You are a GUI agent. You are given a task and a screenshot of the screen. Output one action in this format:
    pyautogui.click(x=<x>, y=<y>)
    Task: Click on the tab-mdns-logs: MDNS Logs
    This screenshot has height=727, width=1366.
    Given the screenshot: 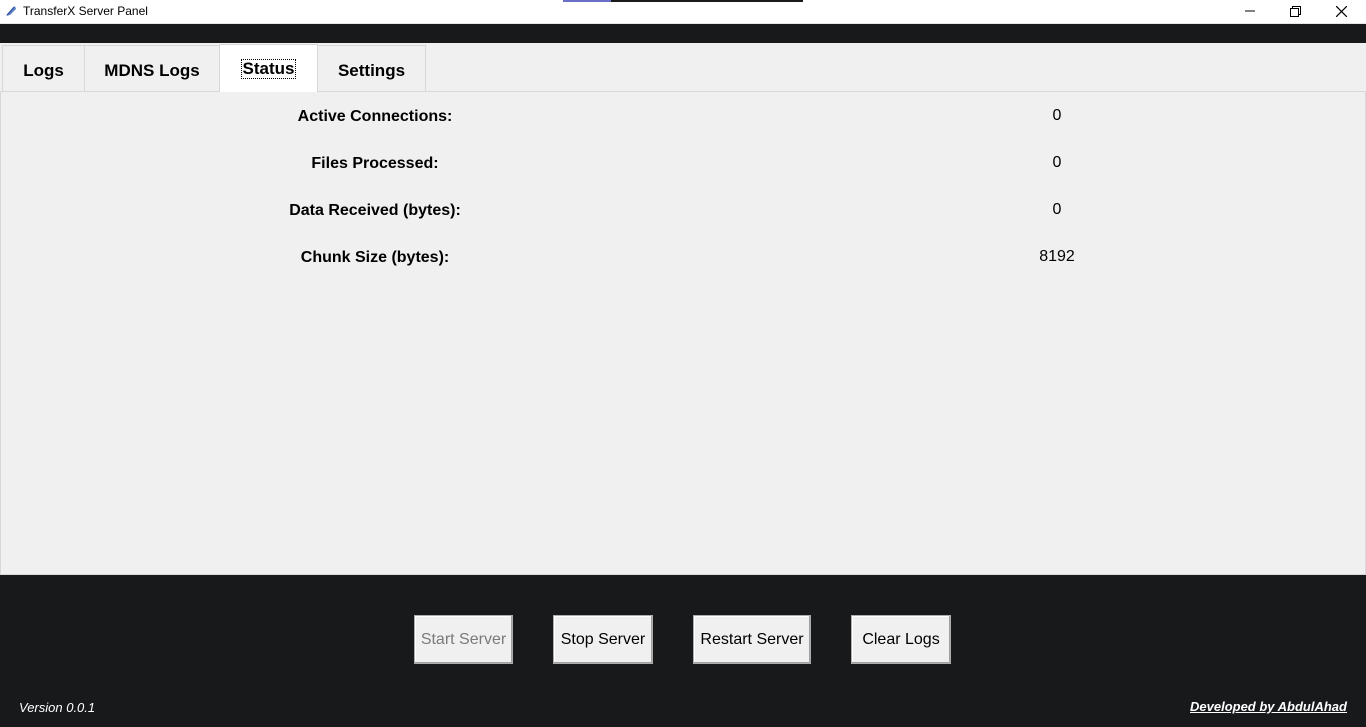 What is the action you would take?
    pyautogui.click(x=152, y=68)
    